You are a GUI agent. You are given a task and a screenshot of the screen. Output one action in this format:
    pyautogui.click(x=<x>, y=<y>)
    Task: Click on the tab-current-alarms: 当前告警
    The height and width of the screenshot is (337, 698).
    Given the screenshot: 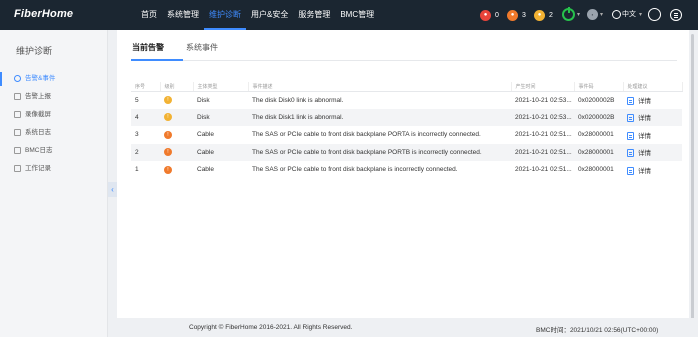 What is the action you would take?
    pyautogui.click(x=148, y=47)
    